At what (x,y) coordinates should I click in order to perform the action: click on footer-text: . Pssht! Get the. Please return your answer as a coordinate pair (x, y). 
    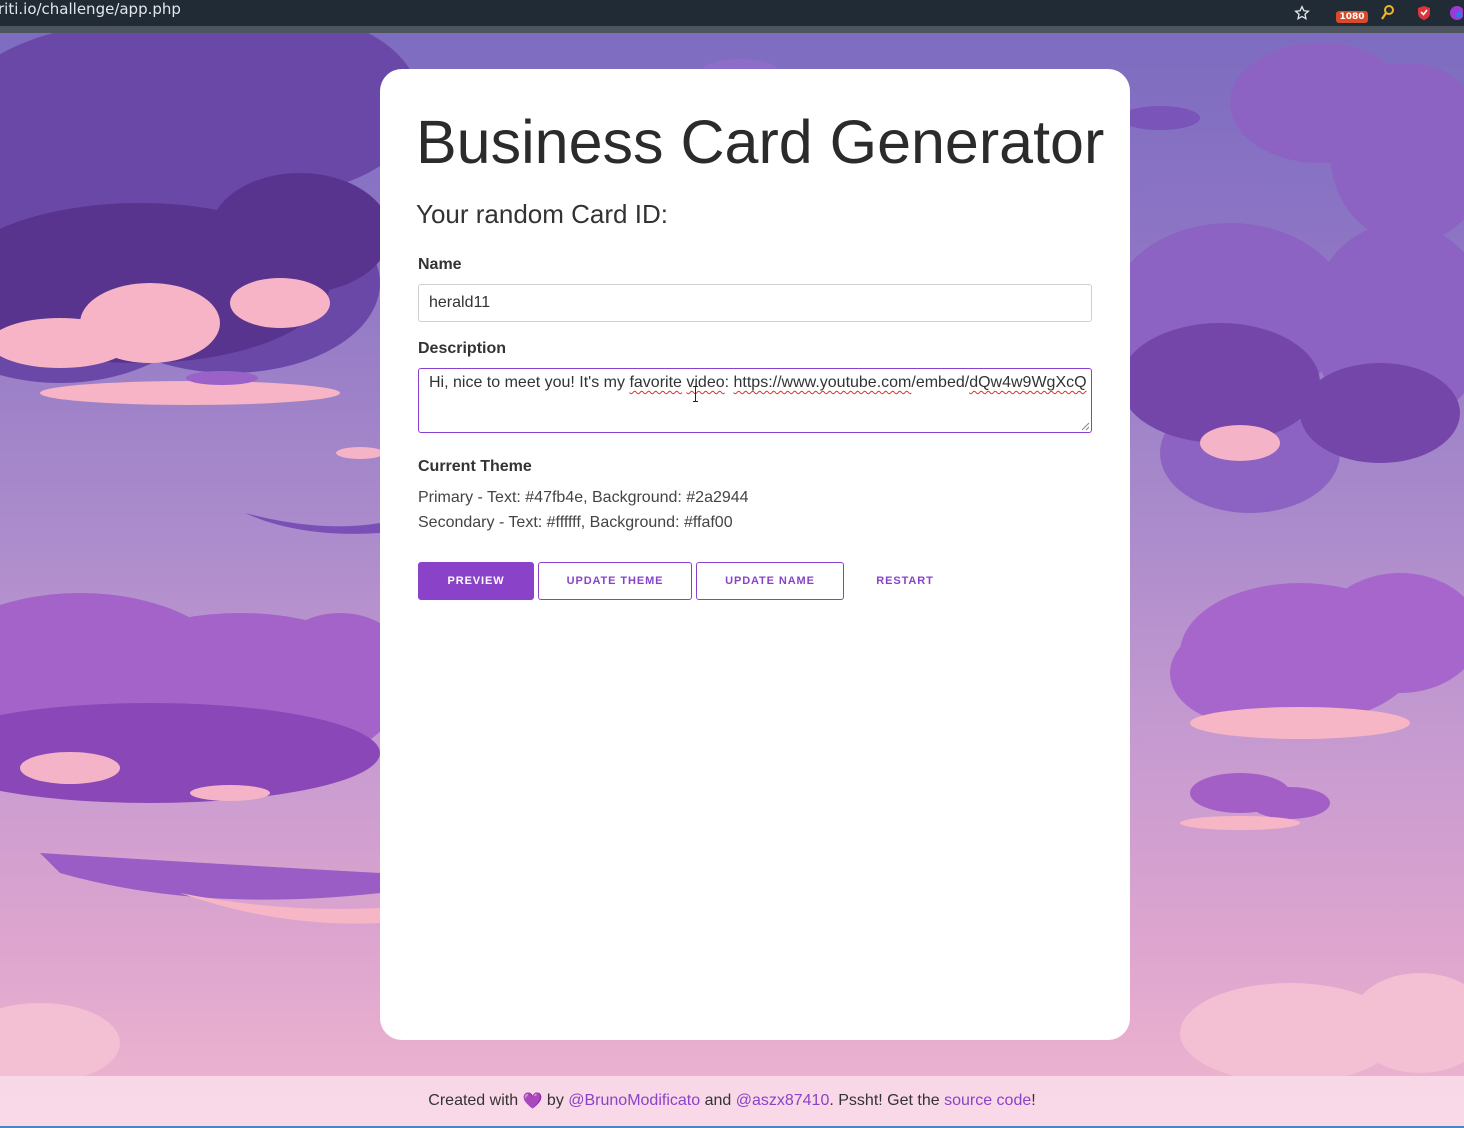
    Looking at the image, I should click on (887, 1100).